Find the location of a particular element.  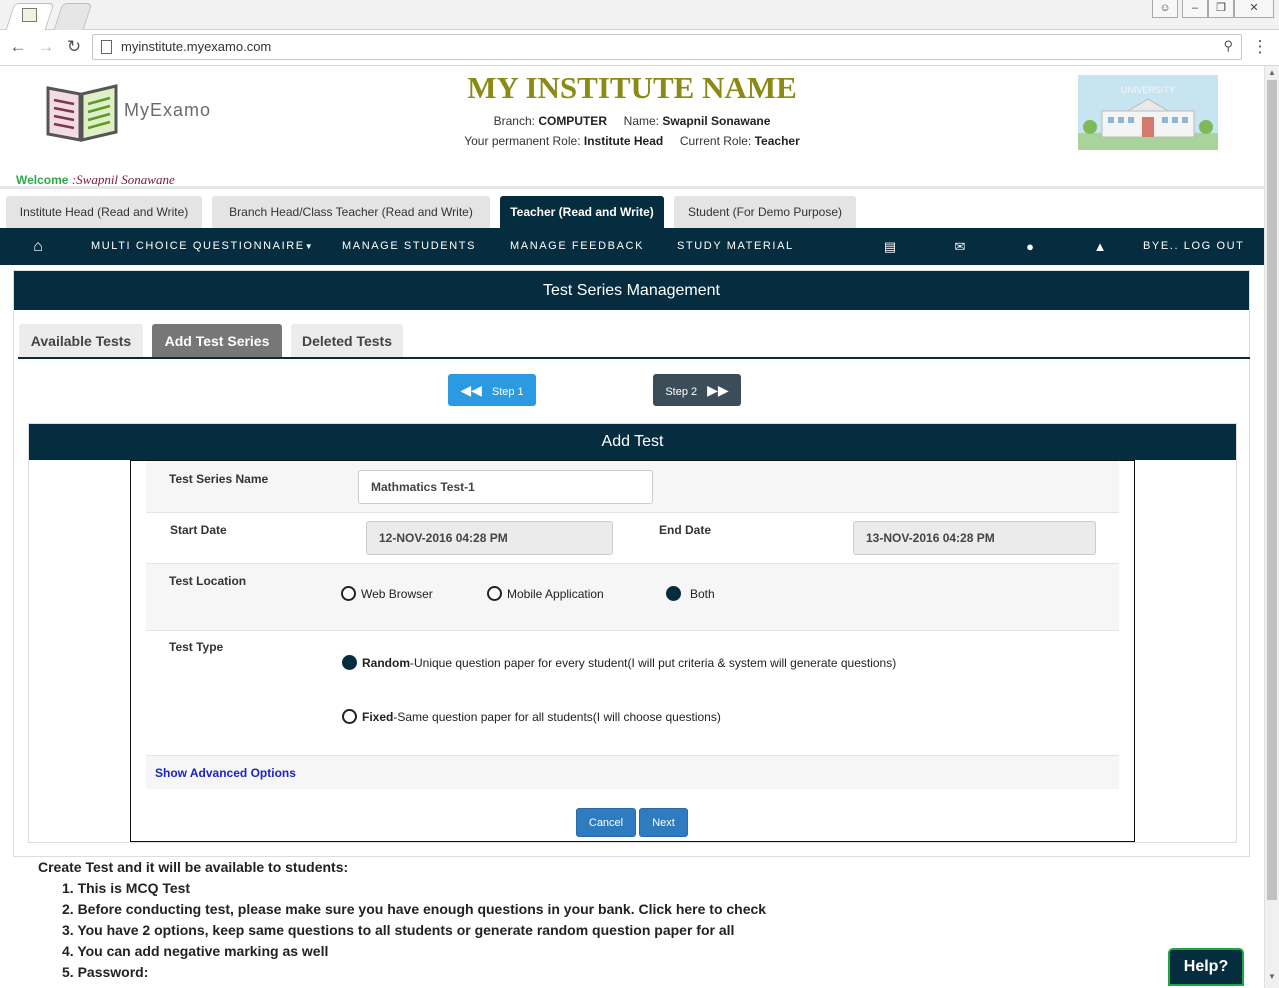

browser-tab-bar: ☺ – ❐ ✕ is located at coordinates (639, 15).